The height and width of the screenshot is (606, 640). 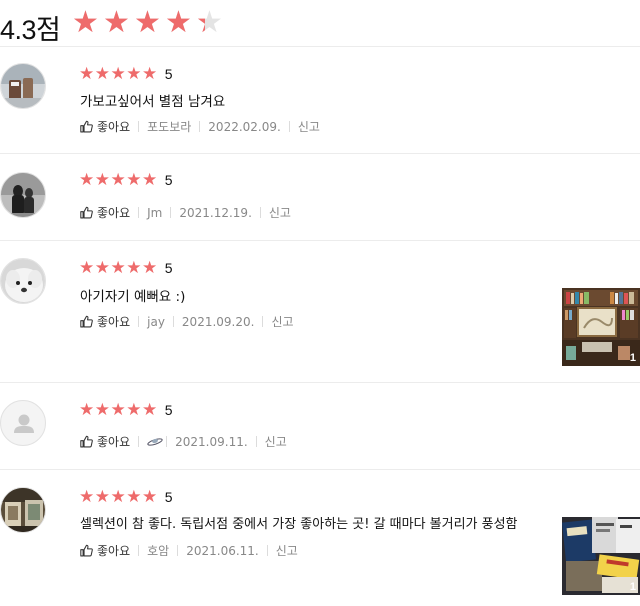 I want to click on review-text: 가보고싶어서 별점 남겨요, so click(x=153, y=102).